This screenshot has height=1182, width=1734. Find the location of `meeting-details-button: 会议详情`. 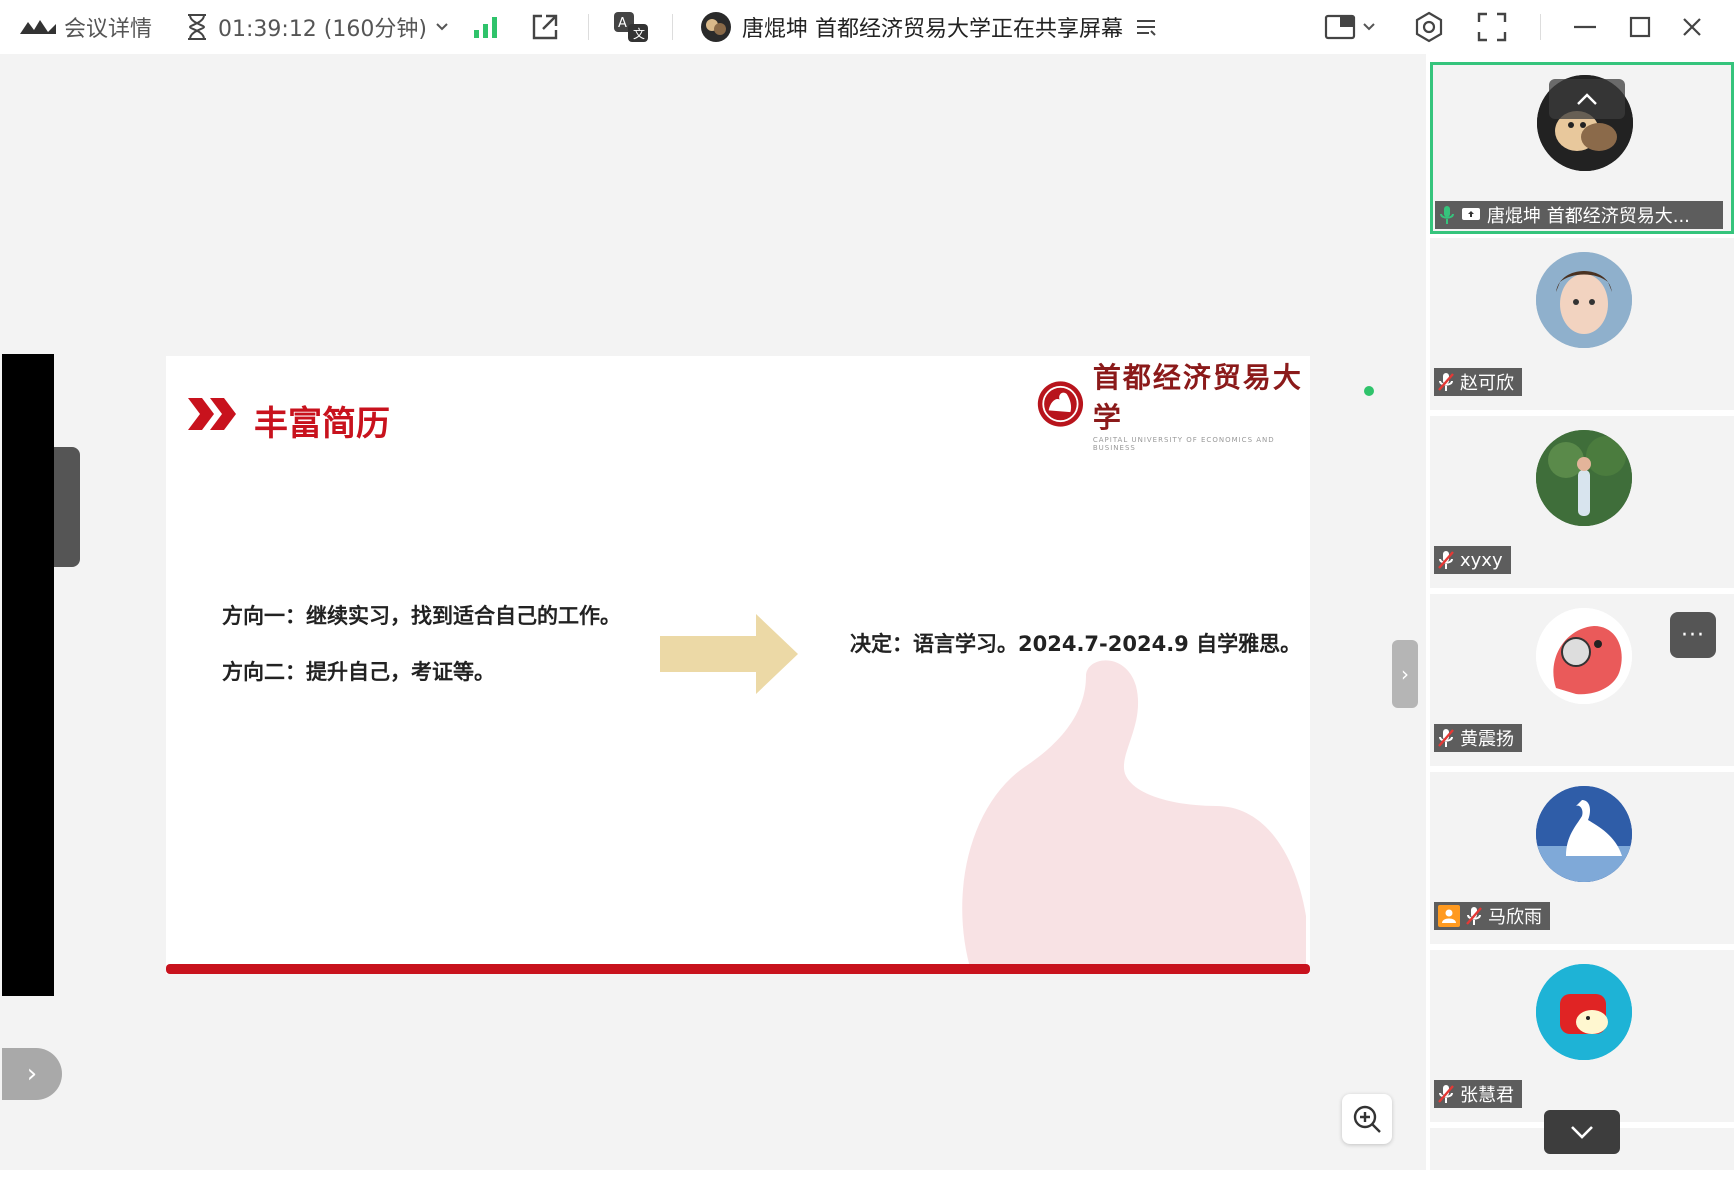

meeting-details-button: 会议详情 is located at coordinates (85, 27).